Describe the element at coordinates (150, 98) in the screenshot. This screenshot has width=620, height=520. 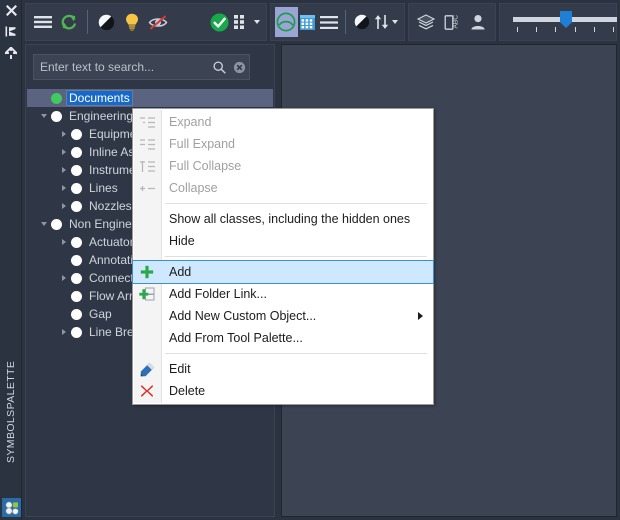
I see `tree-item-documents: Documents` at that location.